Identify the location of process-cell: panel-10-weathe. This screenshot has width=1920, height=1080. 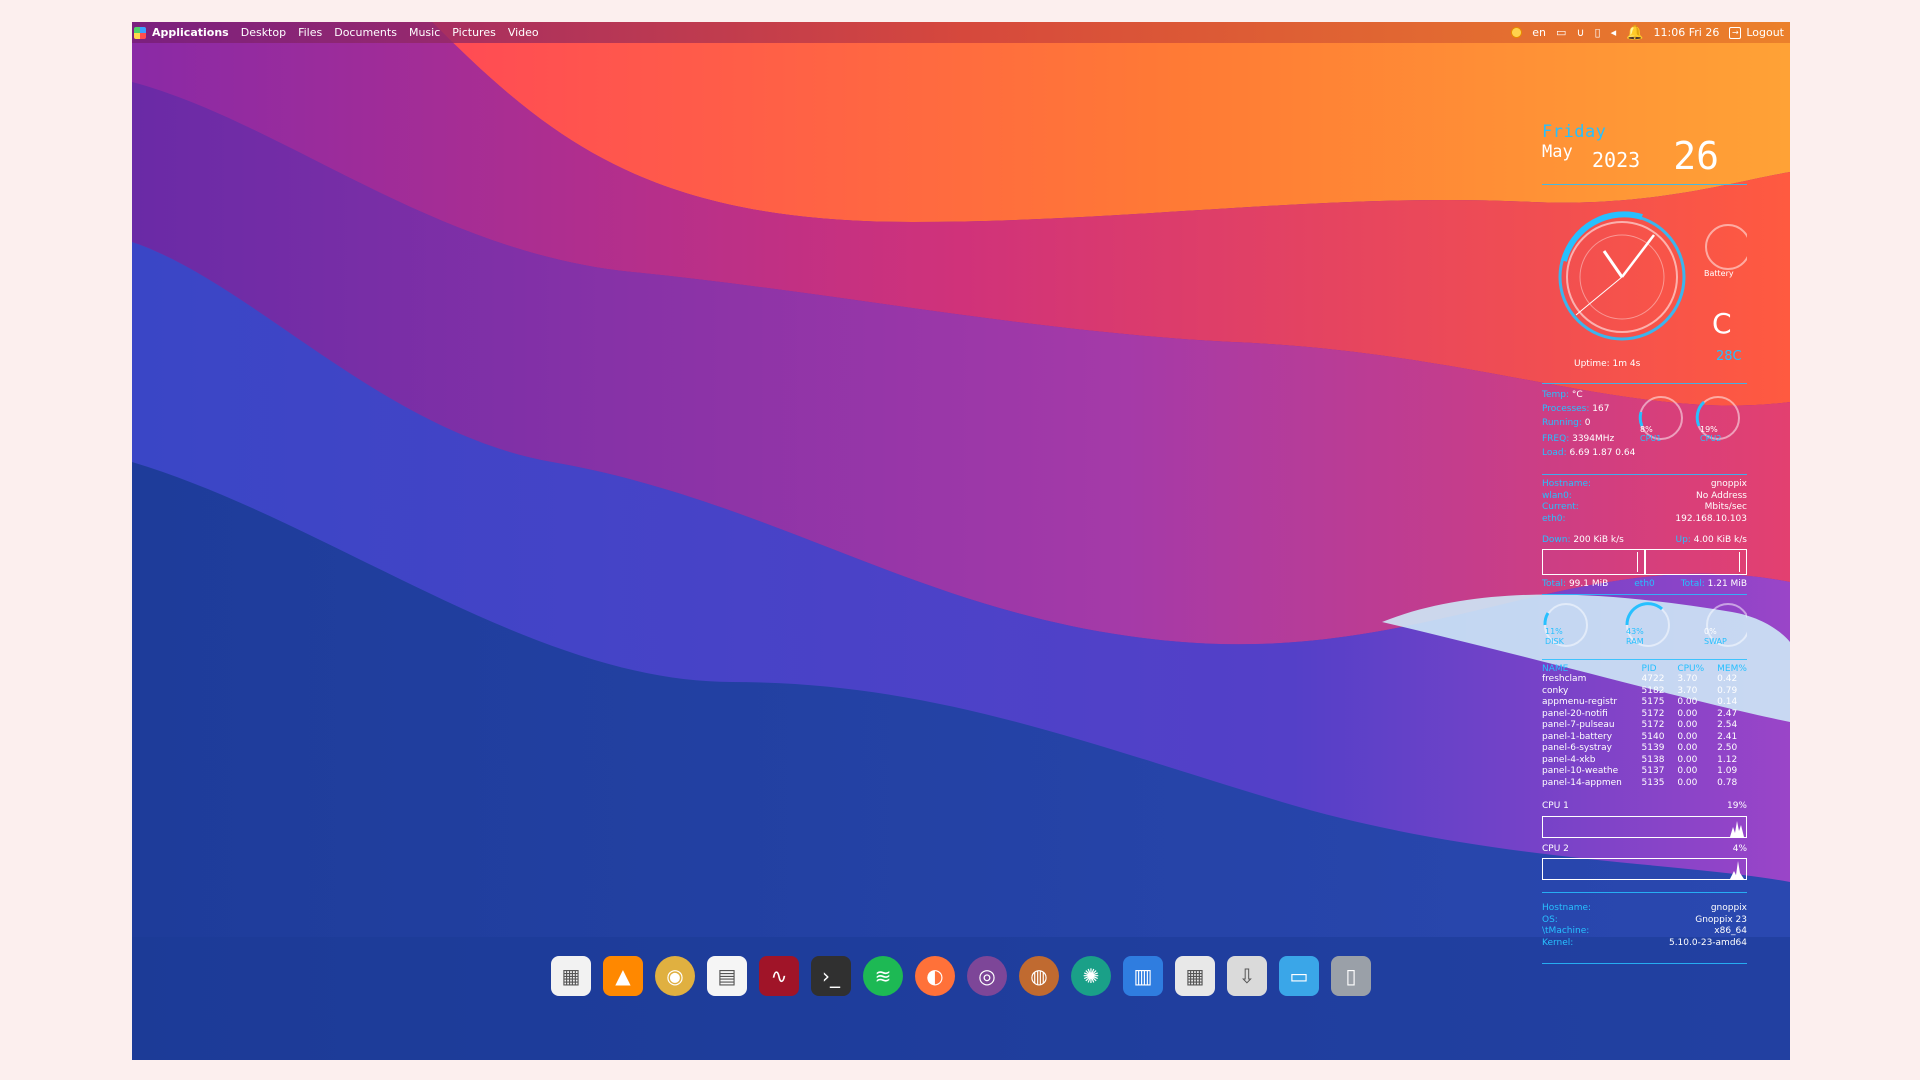
(1580, 771).